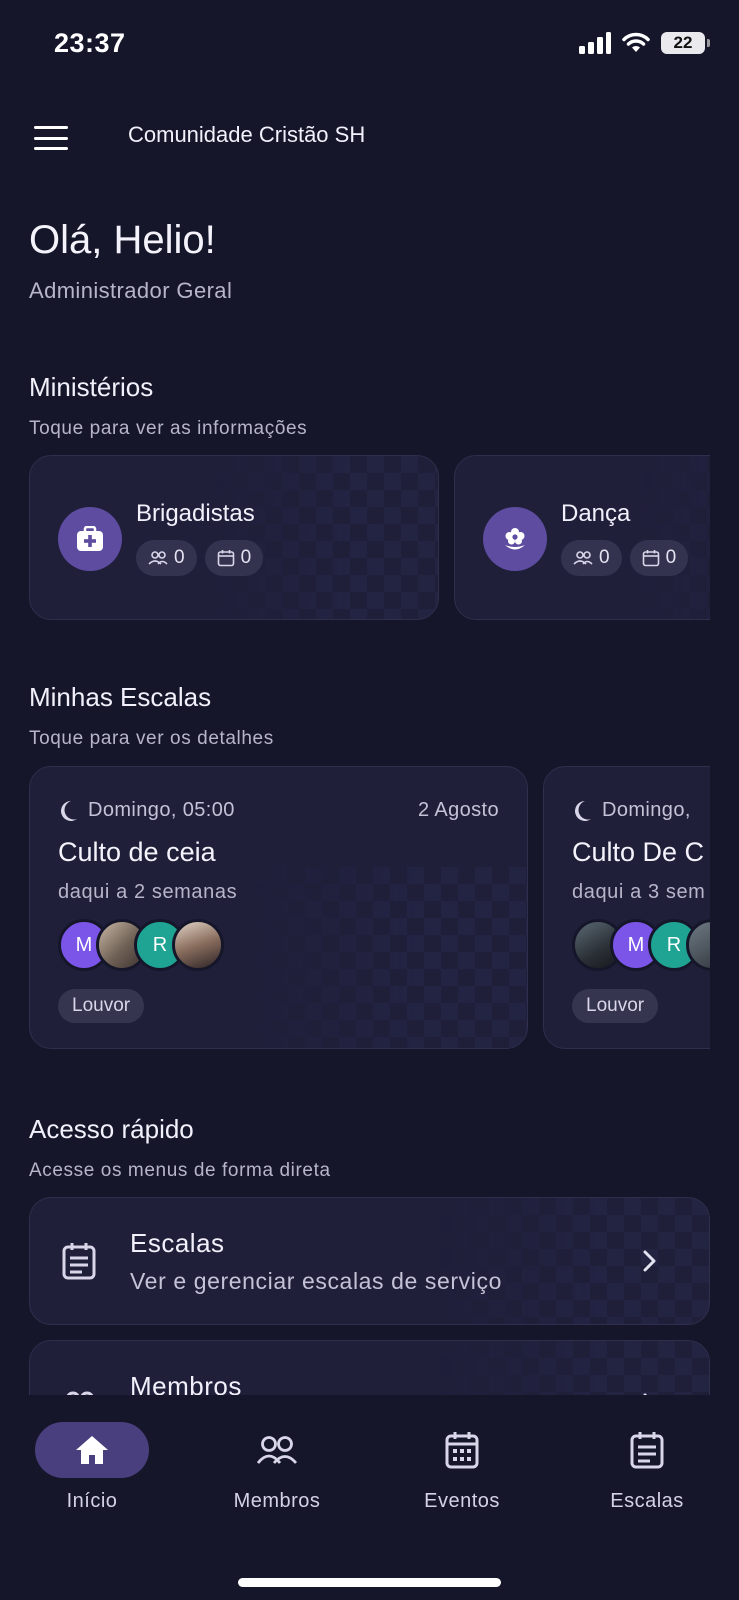 Image resolution: width=739 pixels, height=1600 pixels. What do you see at coordinates (316, 1281) in the screenshot?
I see `quick-access-item-subtitle: Ver e gerenciar escalas de serviço` at bounding box center [316, 1281].